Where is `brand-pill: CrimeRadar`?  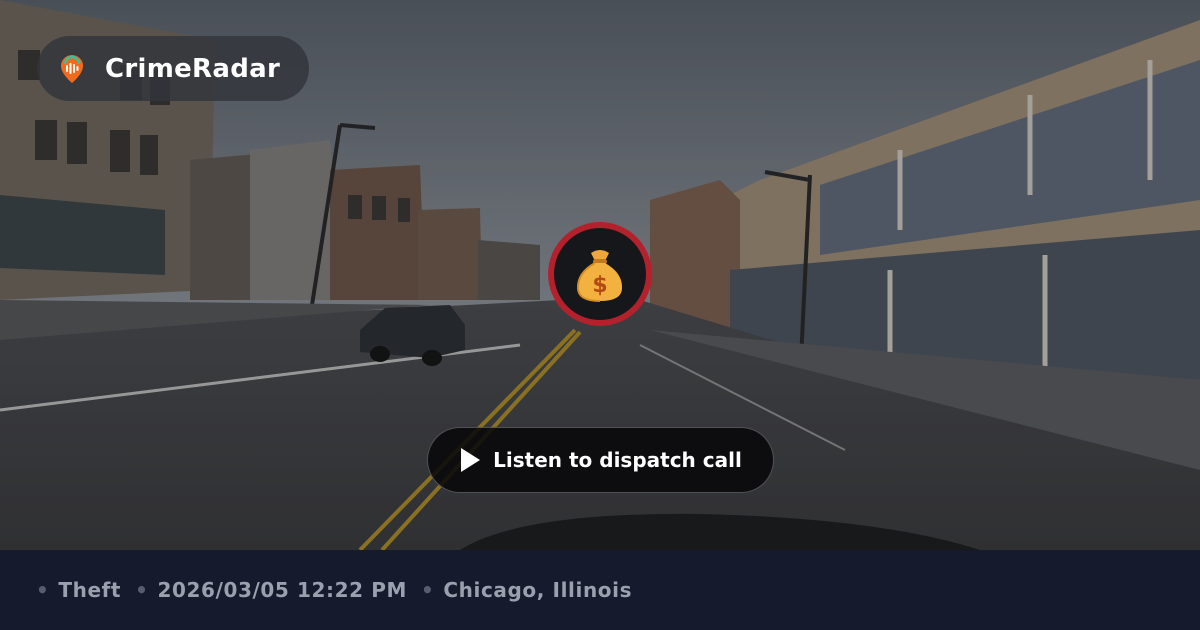 brand-pill: CrimeRadar is located at coordinates (173, 68).